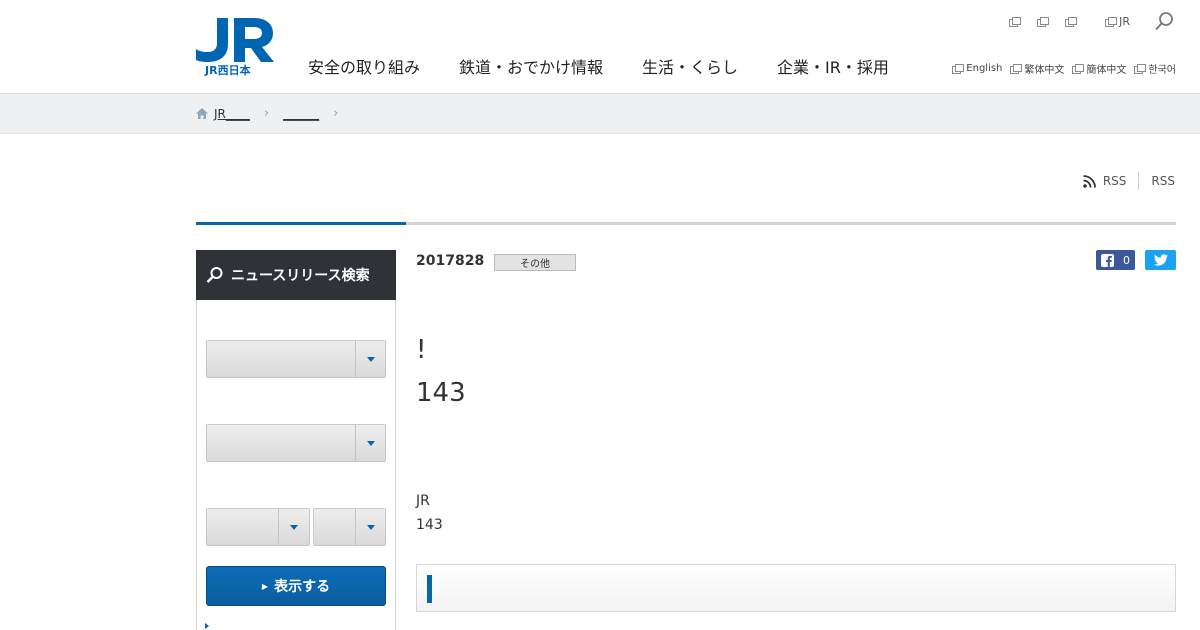 This screenshot has width=1200, height=630. I want to click on rss-links: RSS RSS, so click(1129, 181).